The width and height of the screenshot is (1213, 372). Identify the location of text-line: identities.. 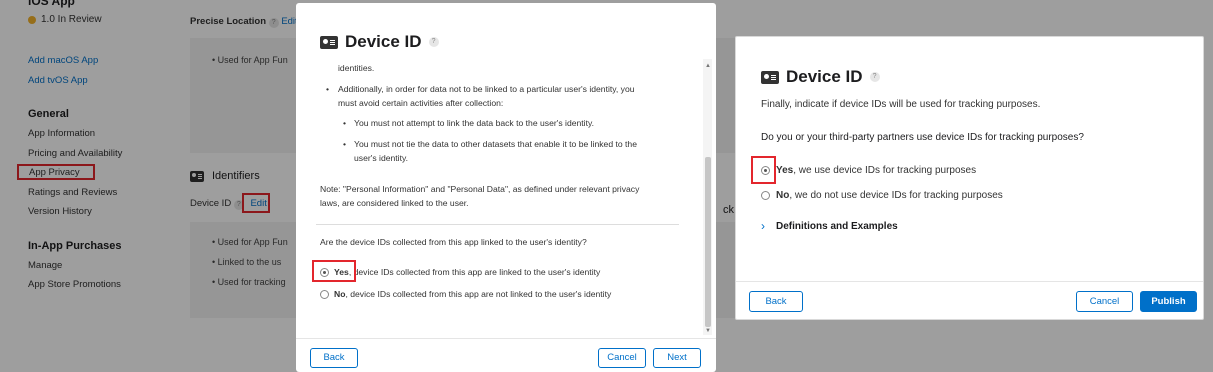
(356, 68).